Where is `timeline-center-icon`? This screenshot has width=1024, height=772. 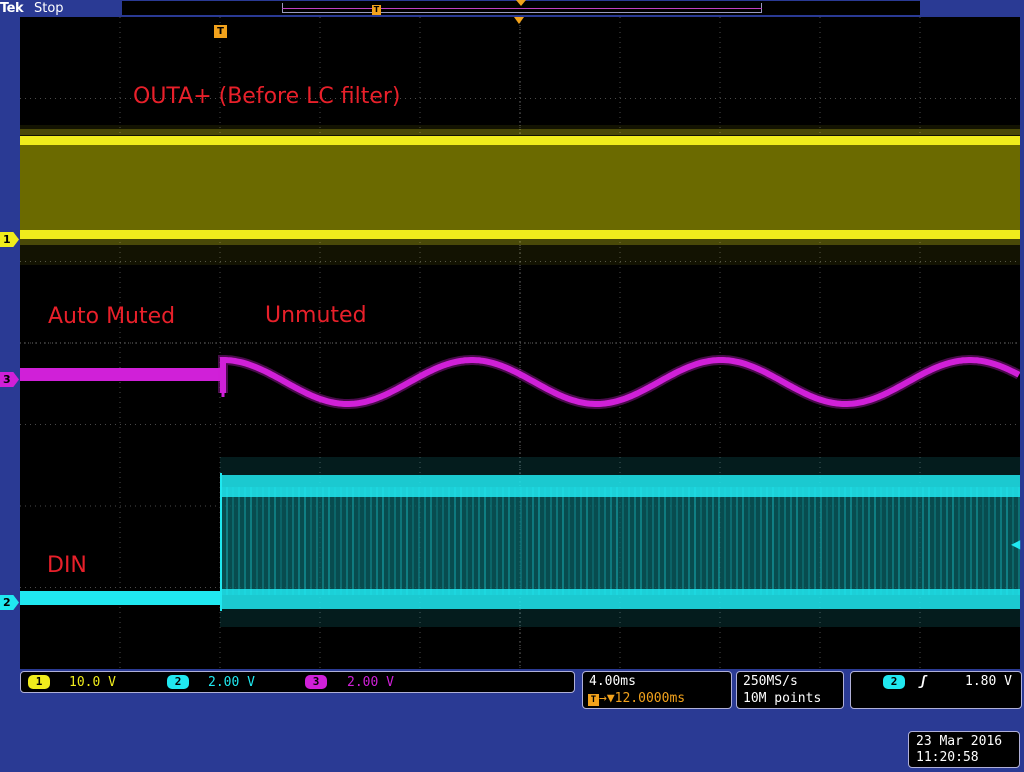
timeline-center-icon is located at coordinates (521, 3).